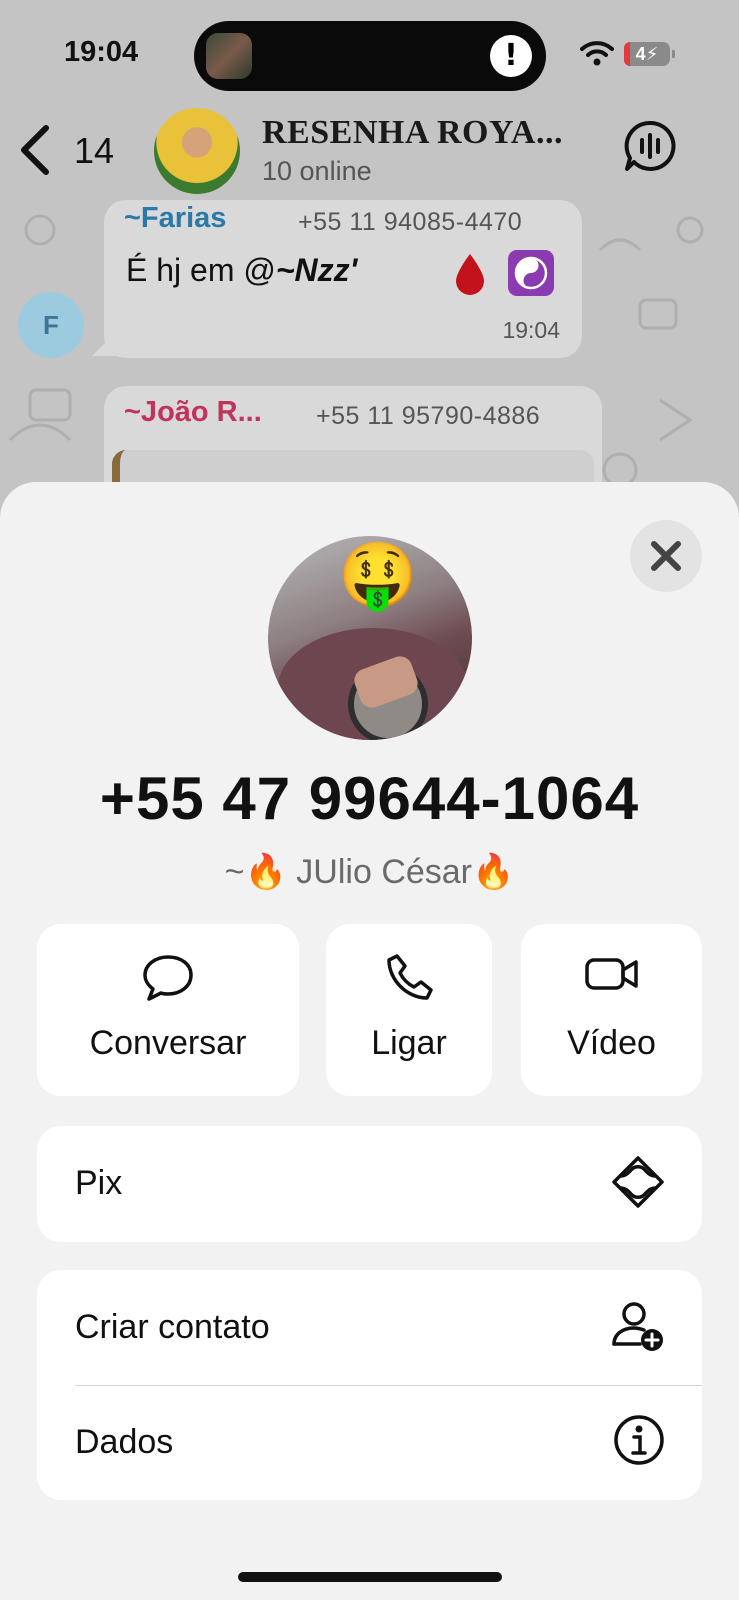 This screenshot has height=1600, width=739. Describe the element at coordinates (369, 1442) in the screenshot. I see `details-row: Dados` at that location.